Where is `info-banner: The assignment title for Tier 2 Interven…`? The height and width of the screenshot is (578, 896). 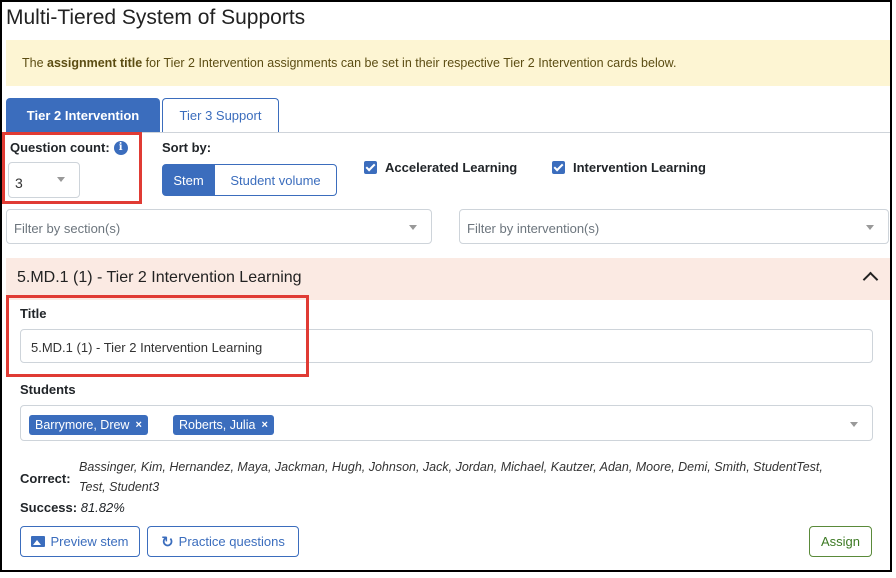 info-banner: The assignment title for Tier 2 Interven… is located at coordinates (448, 63).